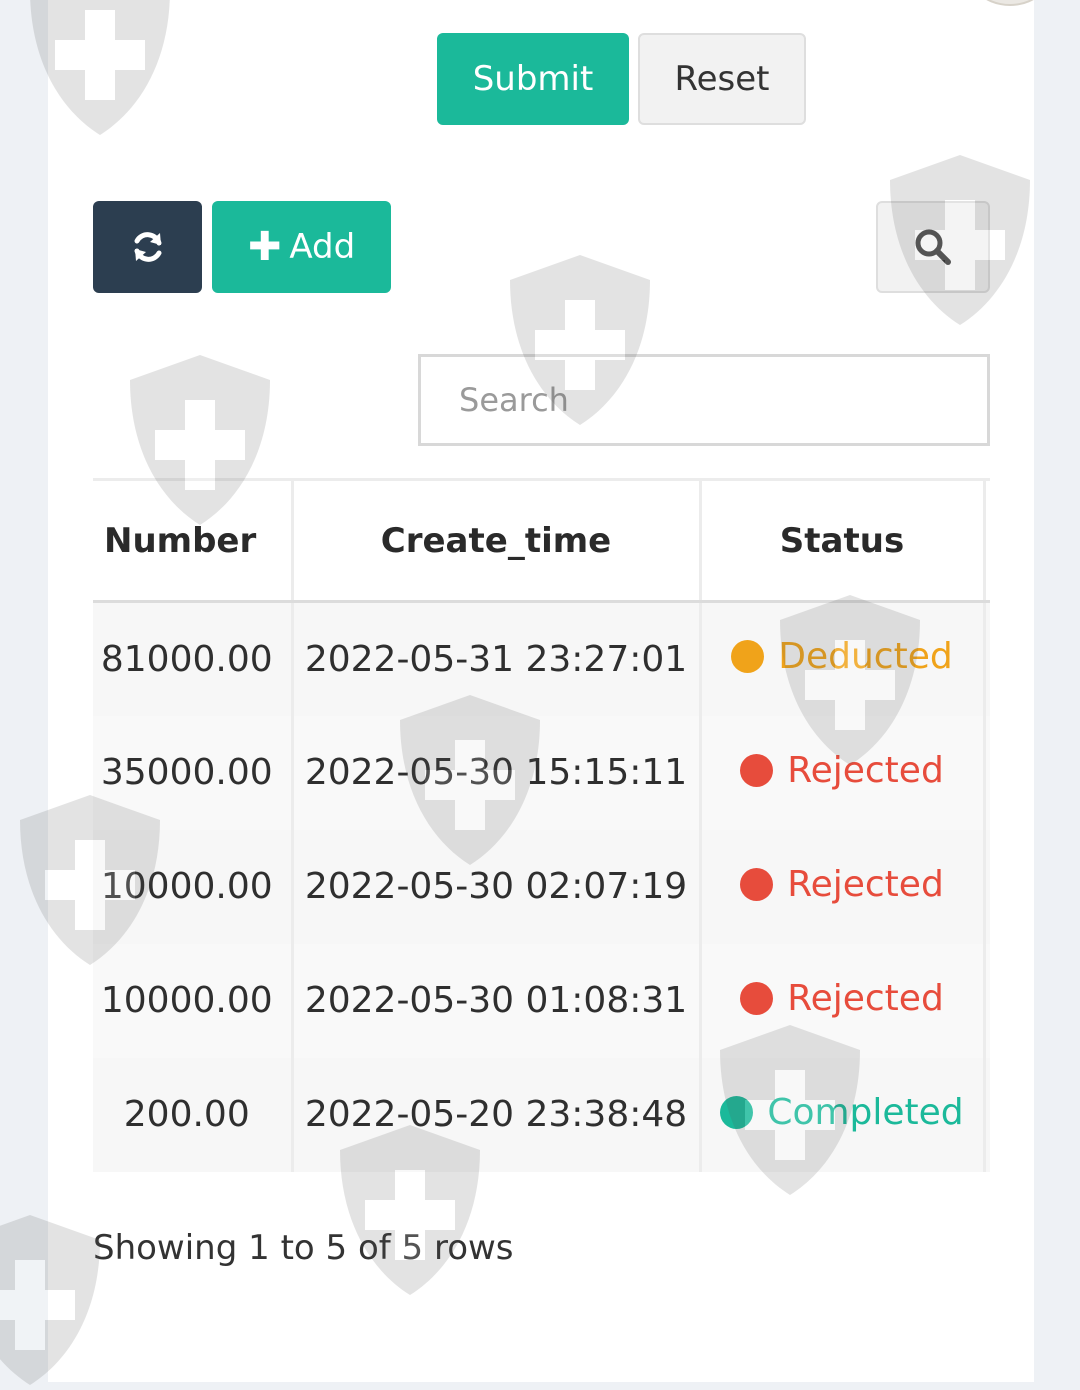 This screenshot has width=1080, height=1390. I want to click on cell-create-time: 2022-05-30 15:15:11, so click(497, 772).